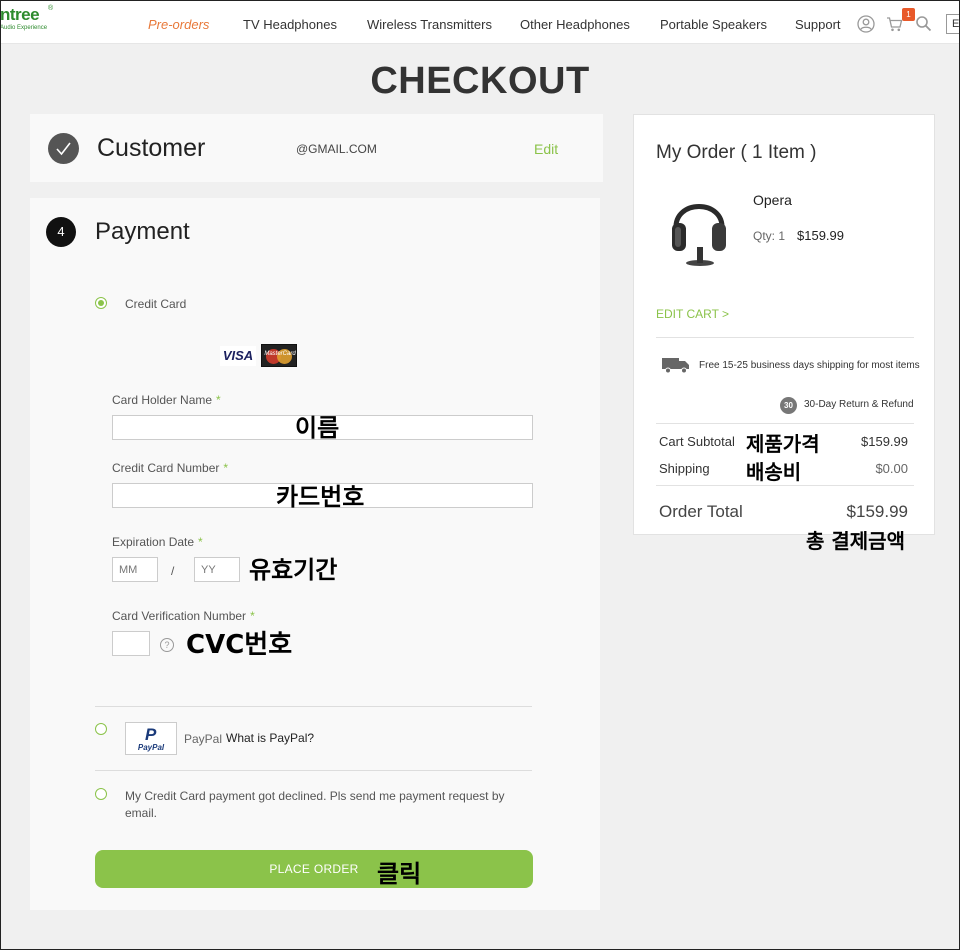 This screenshot has height=950, width=960. I want to click on help-icon: ?, so click(167, 645).